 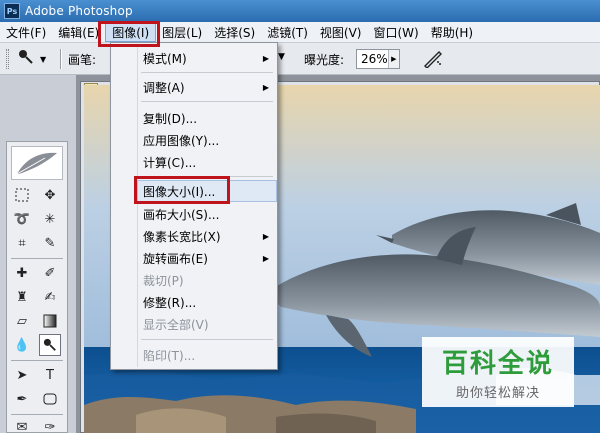 What do you see at coordinates (50, 219) in the screenshot?
I see `magic-wand-tool-icon: ✳` at bounding box center [50, 219].